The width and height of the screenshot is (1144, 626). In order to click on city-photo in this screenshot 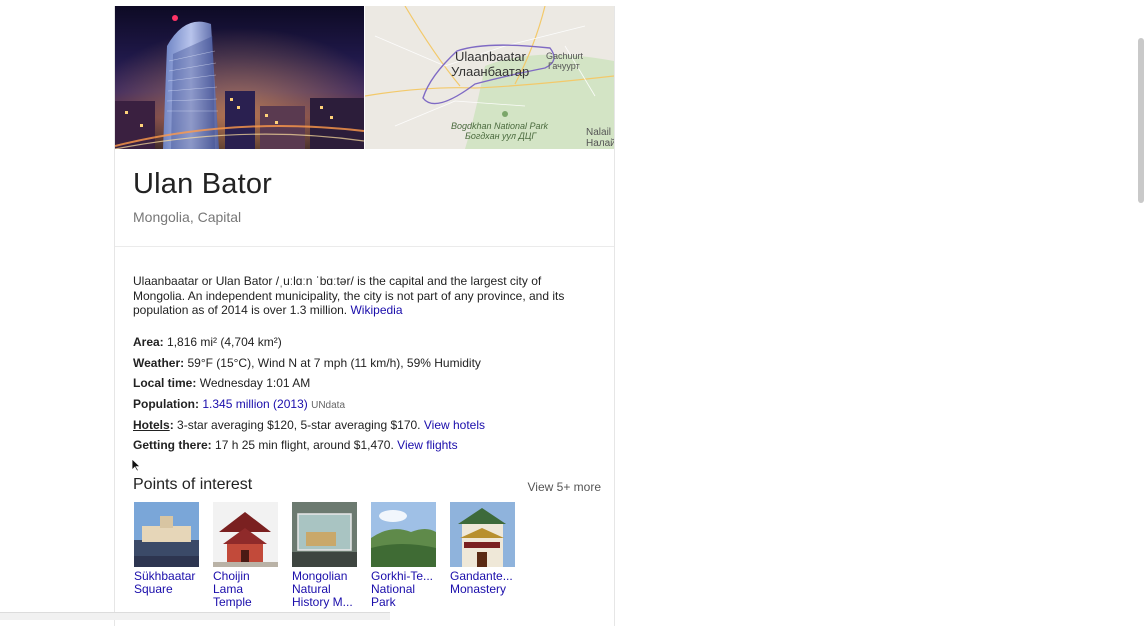, I will do `click(239, 77)`.